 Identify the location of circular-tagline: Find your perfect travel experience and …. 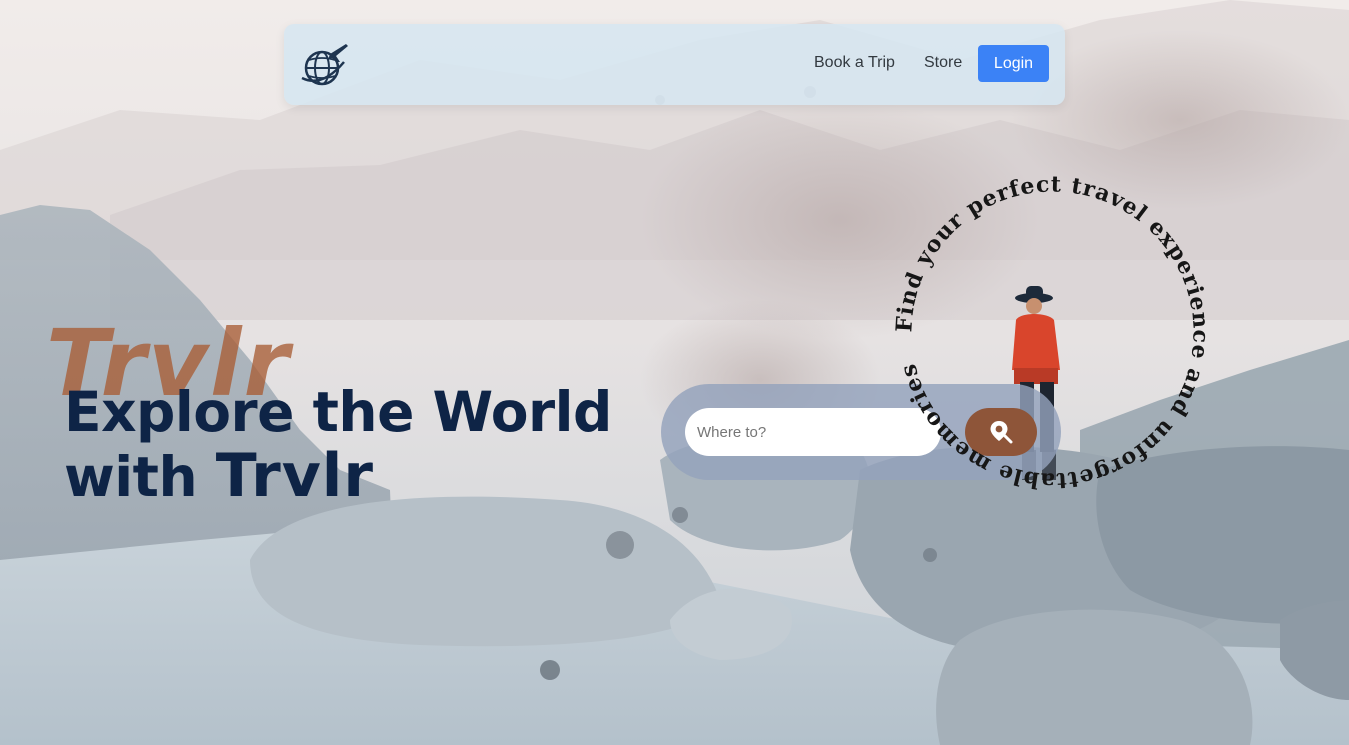
(1052, 332).